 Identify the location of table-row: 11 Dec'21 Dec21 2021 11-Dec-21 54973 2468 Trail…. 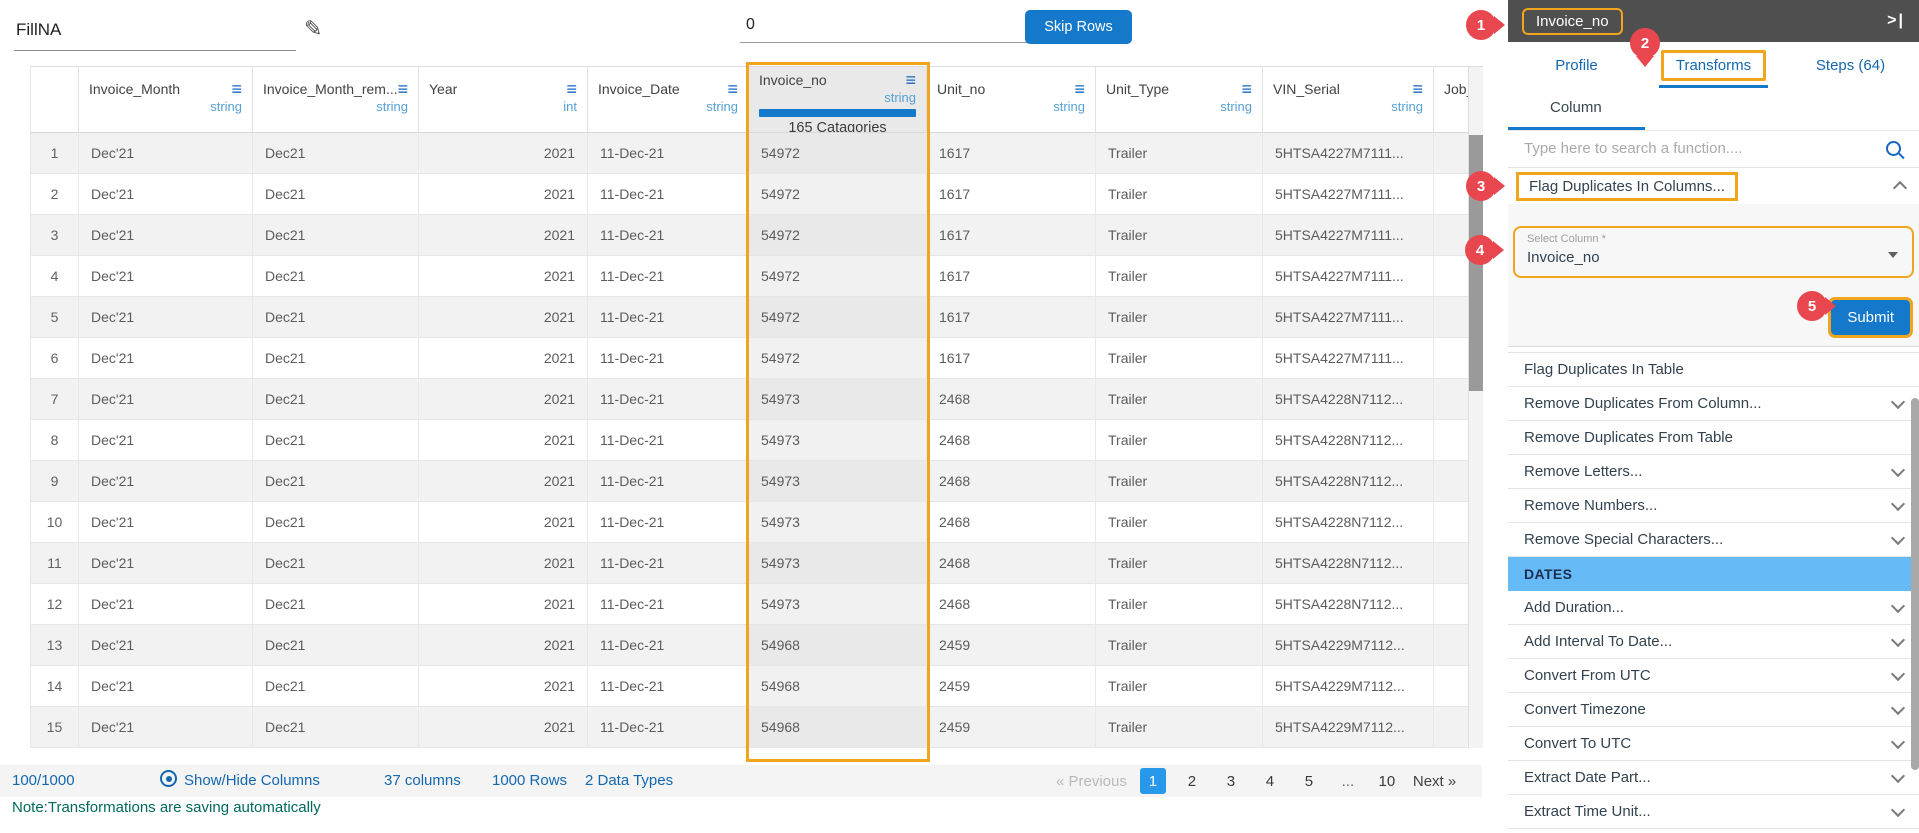
(757, 563).